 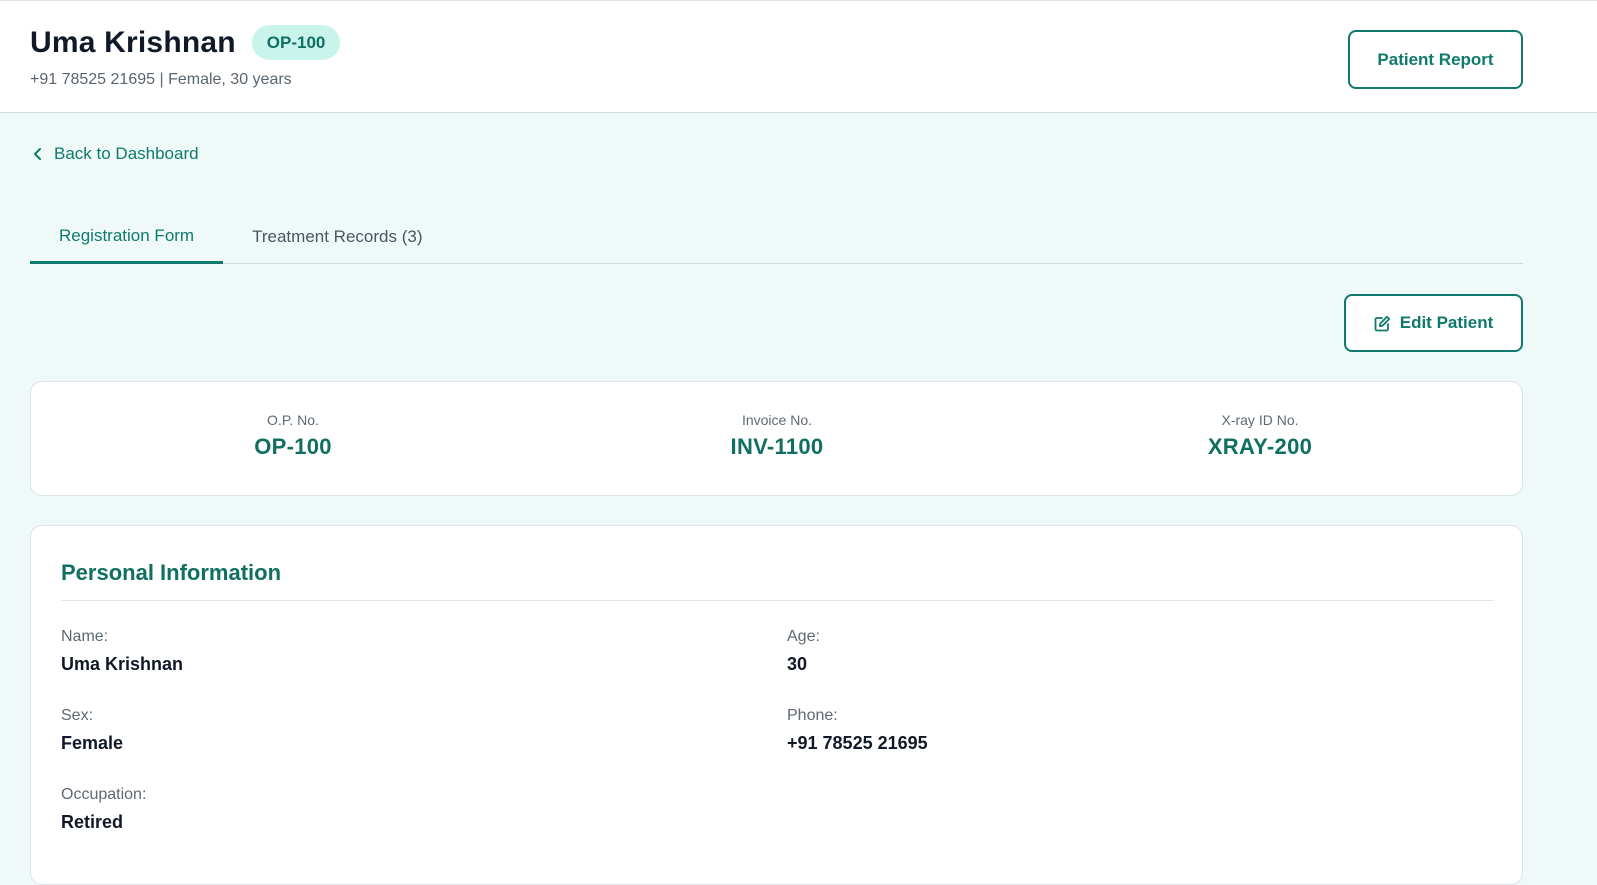 What do you see at coordinates (103, 809) in the screenshot?
I see `occupation-field: Occupation: Retired` at bounding box center [103, 809].